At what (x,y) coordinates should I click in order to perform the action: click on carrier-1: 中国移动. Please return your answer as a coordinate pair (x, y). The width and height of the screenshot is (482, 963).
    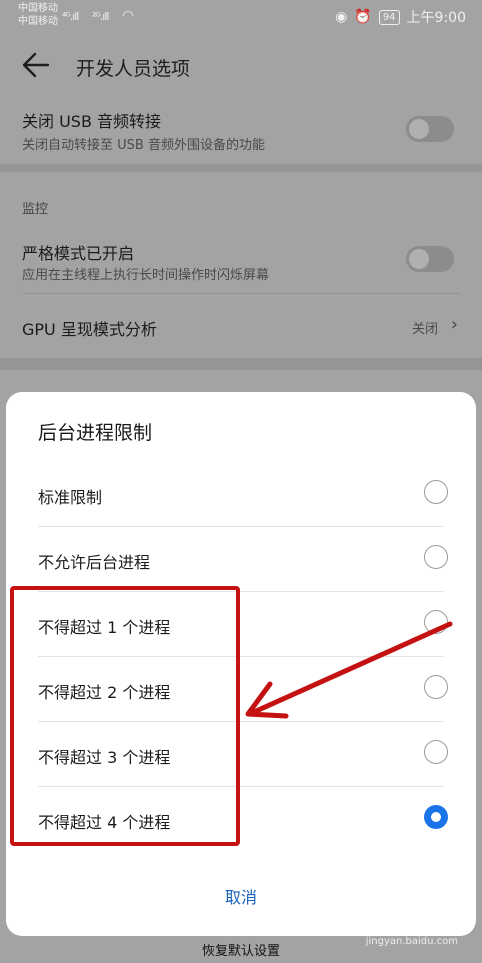
    Looking at the image, I should click on (38, 8).